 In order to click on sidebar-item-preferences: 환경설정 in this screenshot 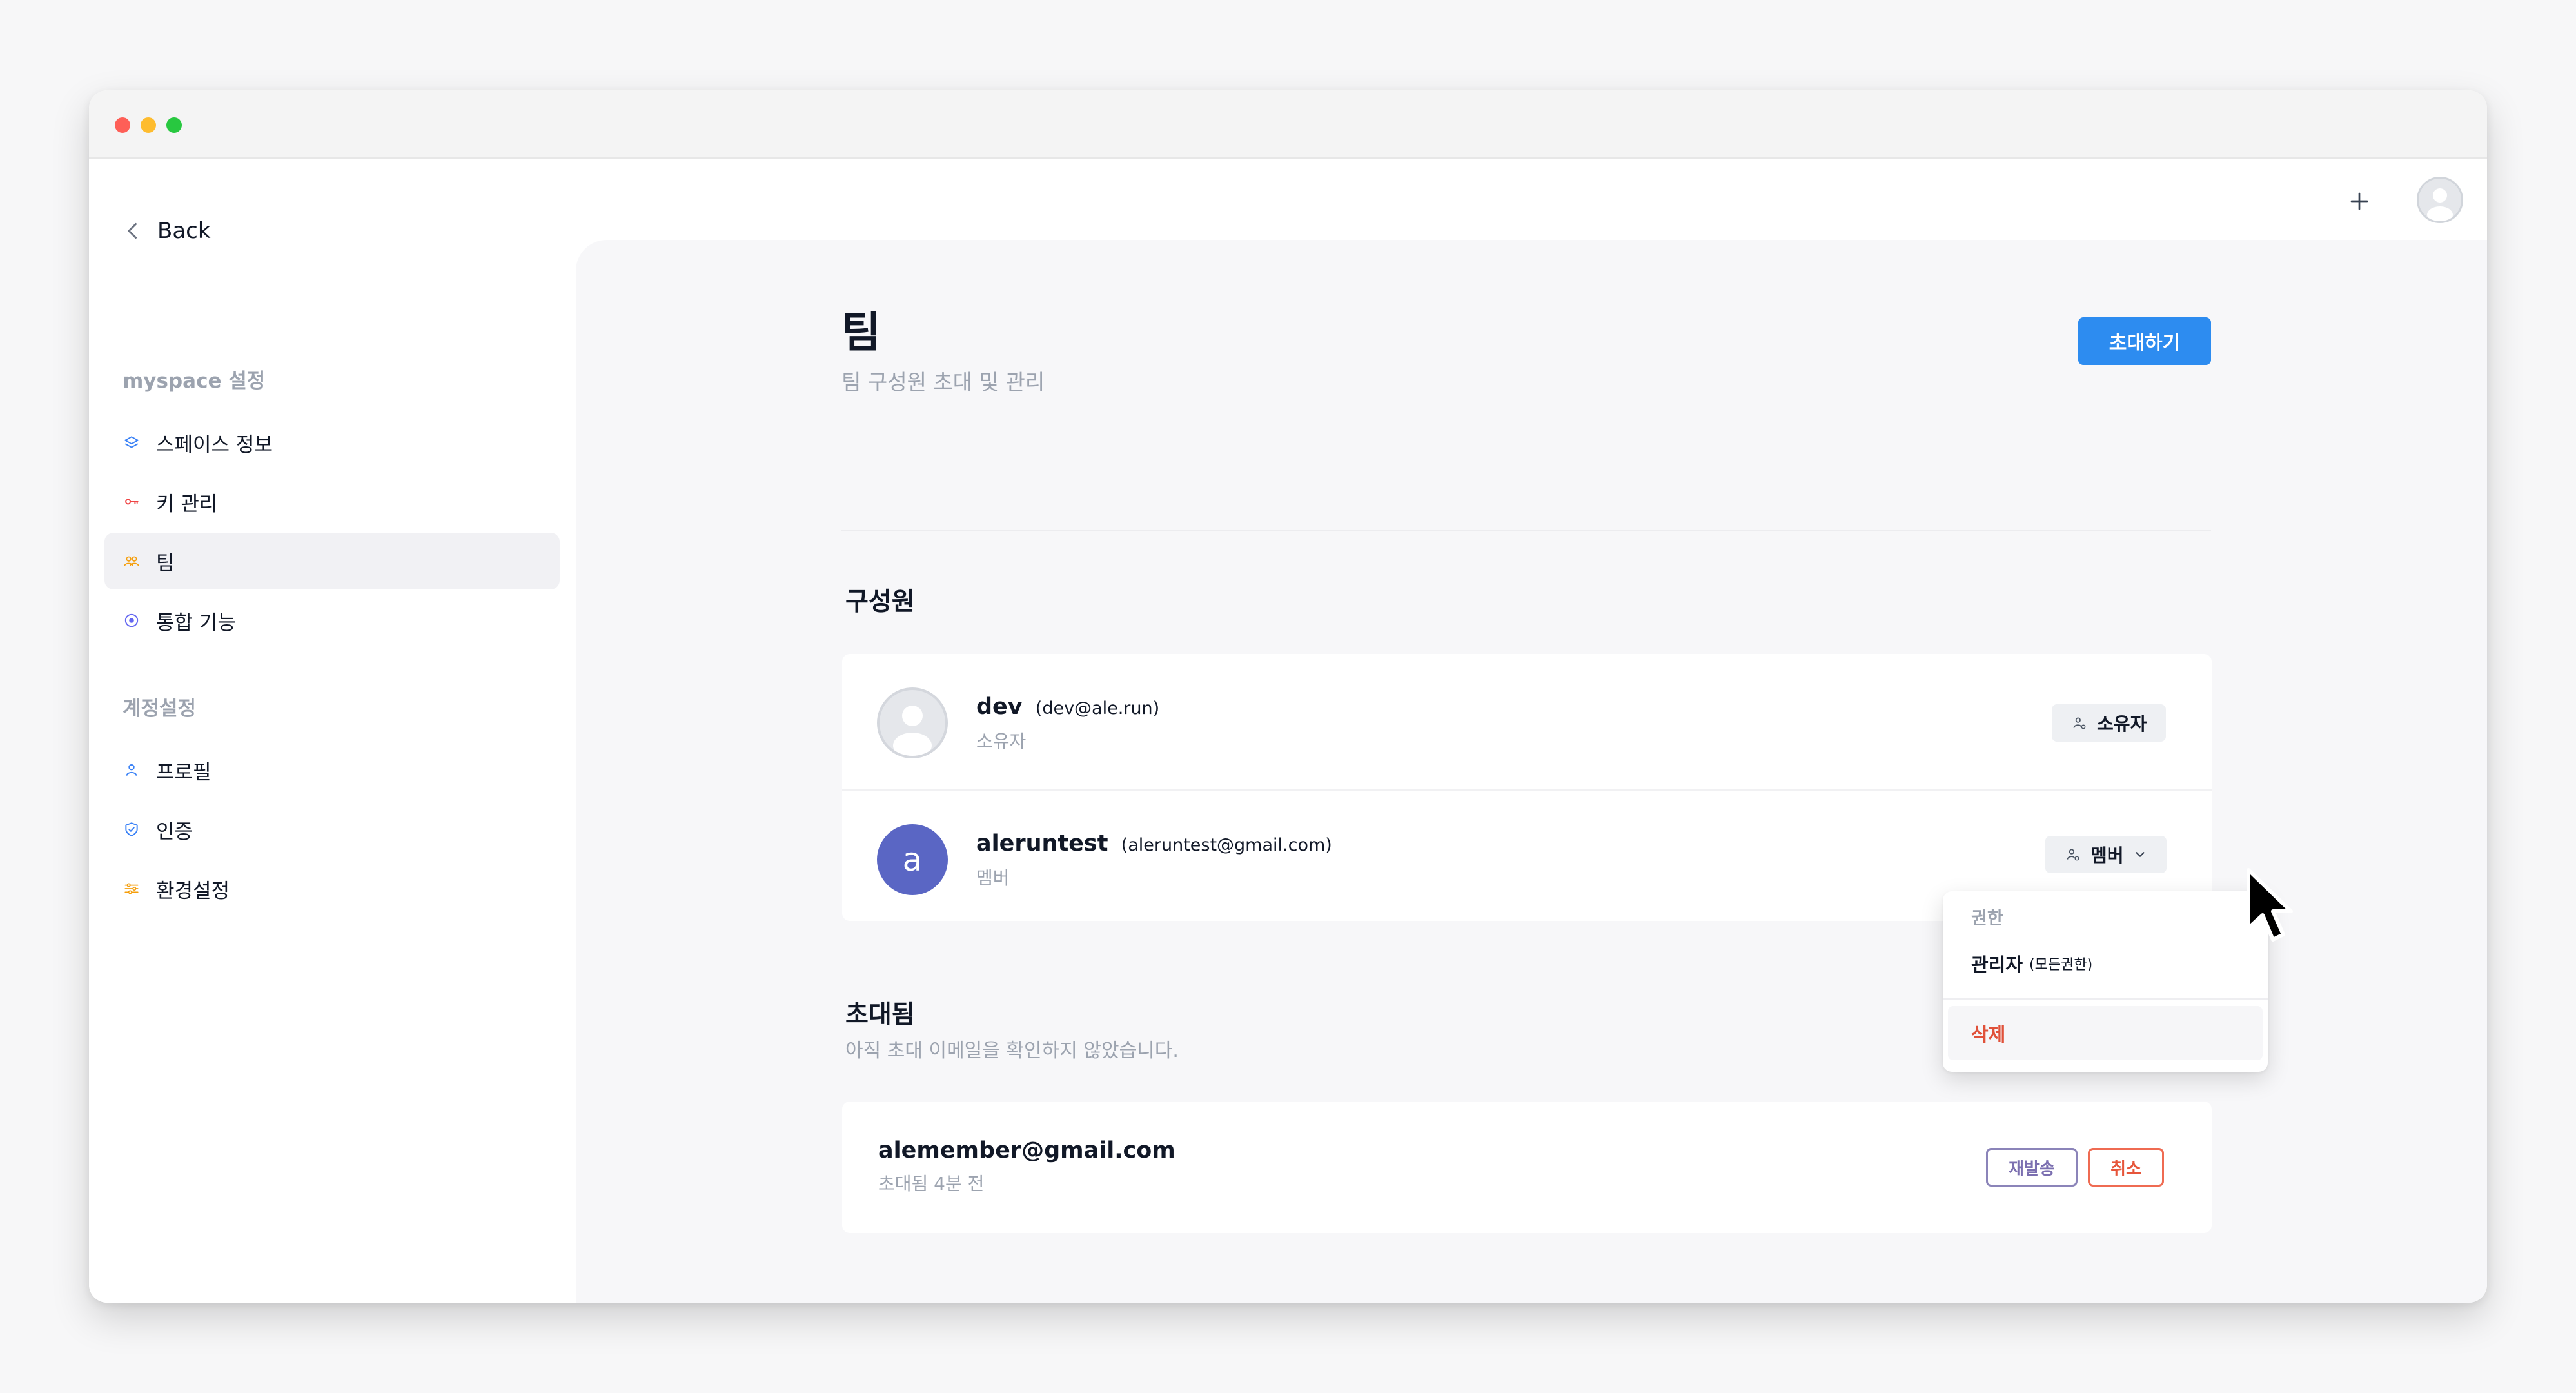, I will do `click(332, 888)`.